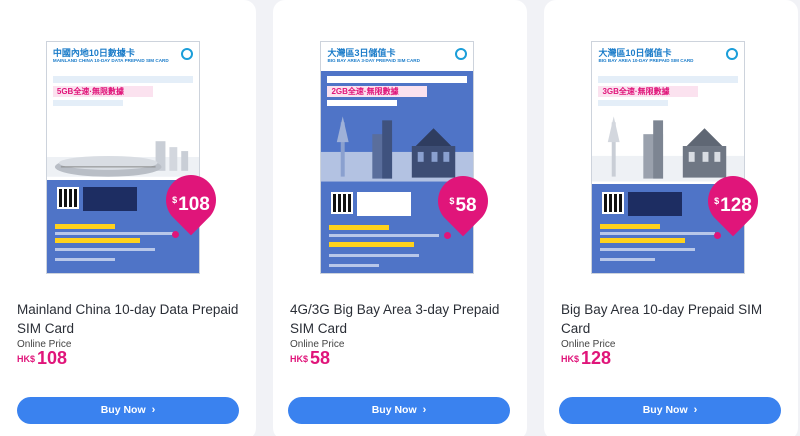 This screenshot has height=436, width=800. Describe the element at coordinates (102, 91) in the screenshot. I see `package-highlight: 5GB全速·無限數據` at that location.